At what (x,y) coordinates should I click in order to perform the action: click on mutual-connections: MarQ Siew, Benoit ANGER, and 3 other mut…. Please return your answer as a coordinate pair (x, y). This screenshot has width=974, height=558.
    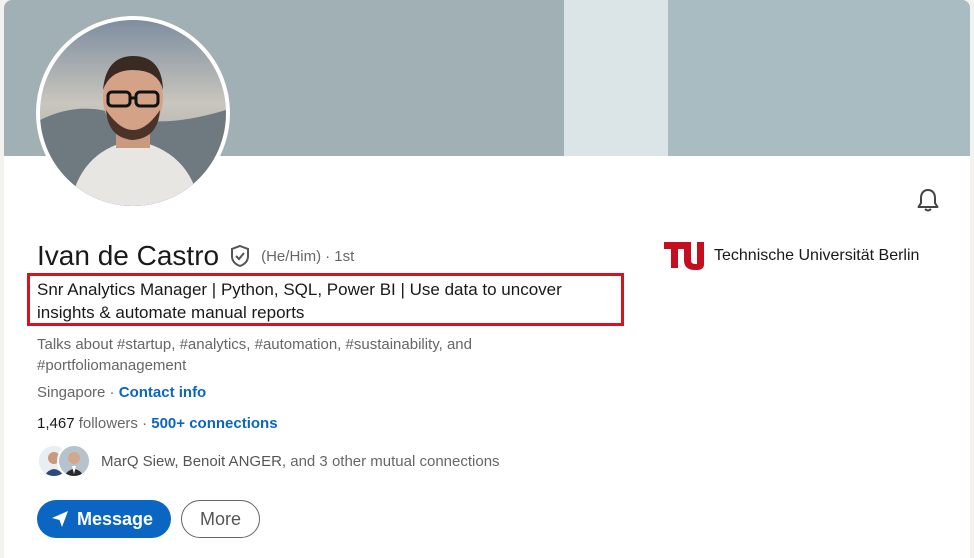
    Looking at the image, I should click on (268, 461).